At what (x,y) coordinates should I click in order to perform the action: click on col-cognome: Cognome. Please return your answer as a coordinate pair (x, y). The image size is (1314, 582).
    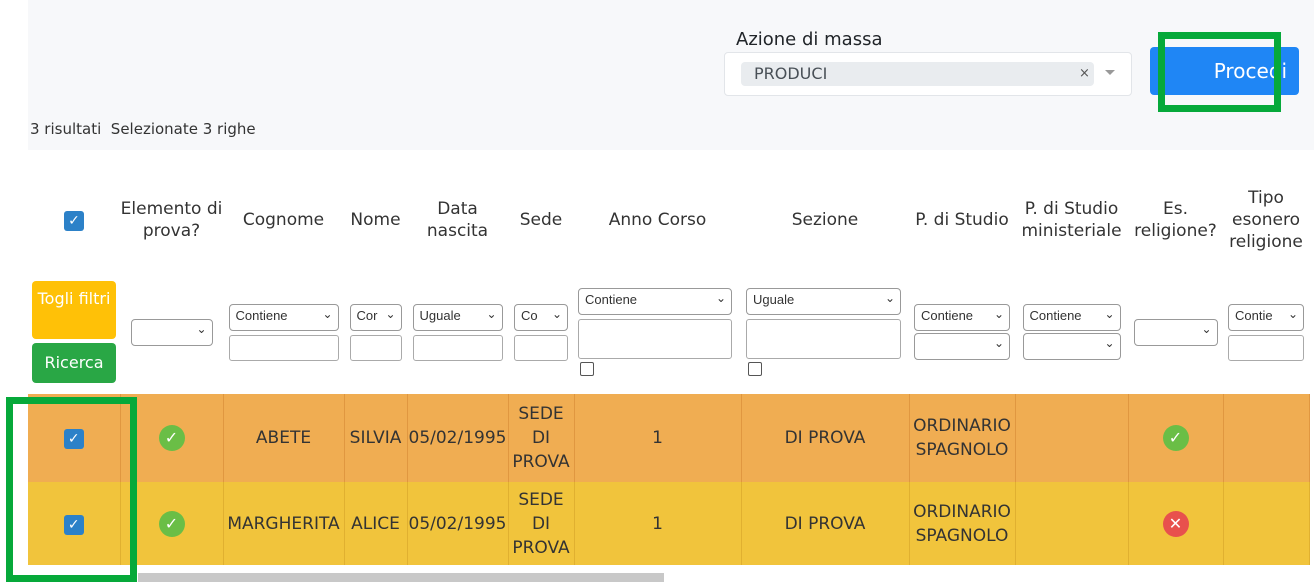
    Looking at the image, I should click on (283, 220).